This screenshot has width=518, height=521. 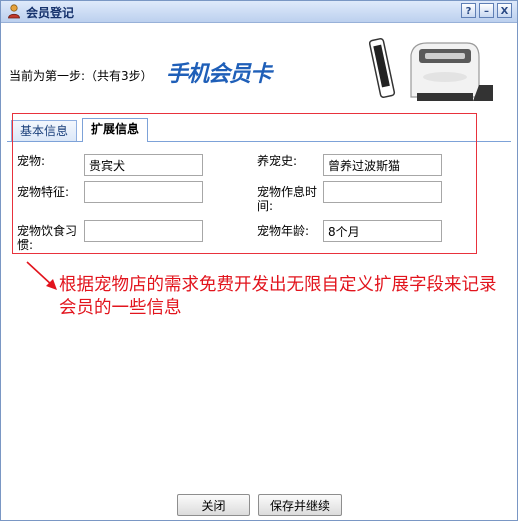 I want to click on tab-extended-info: 扩展信息, so click(x=115, y=130).